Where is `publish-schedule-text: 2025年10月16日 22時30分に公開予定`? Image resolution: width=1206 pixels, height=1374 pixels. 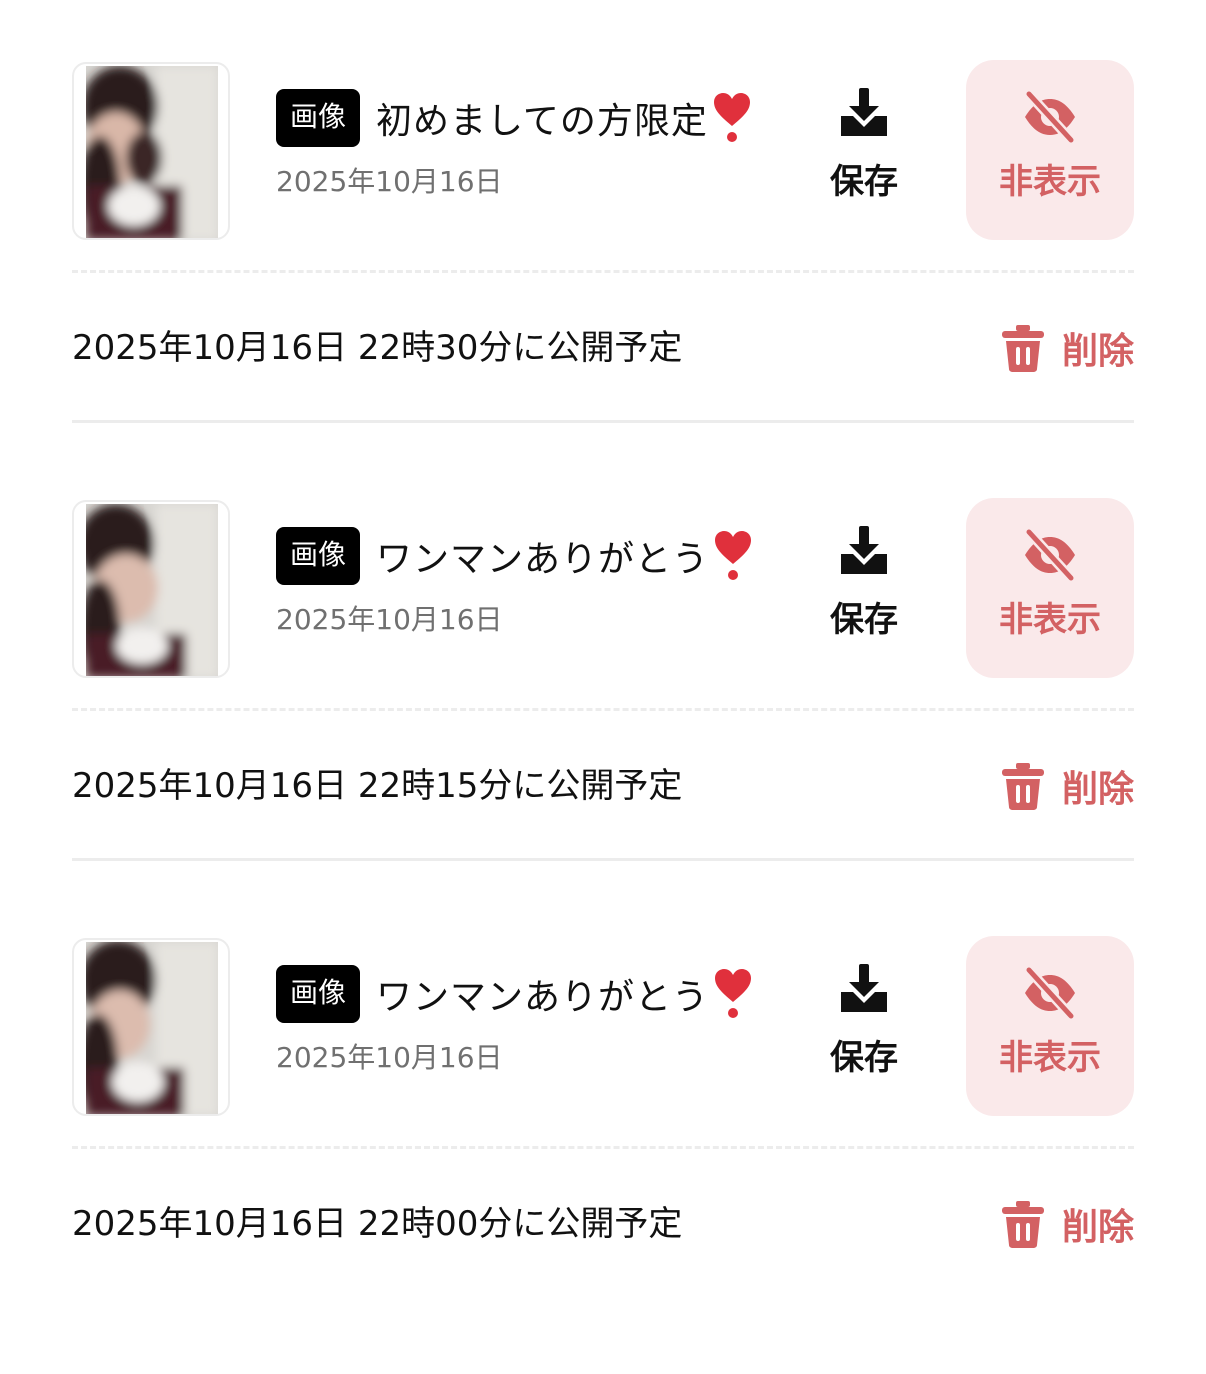 publish-schedule-text: 2025年10月16日 22時30分に公開予定 is located at coordinates (377, 348).